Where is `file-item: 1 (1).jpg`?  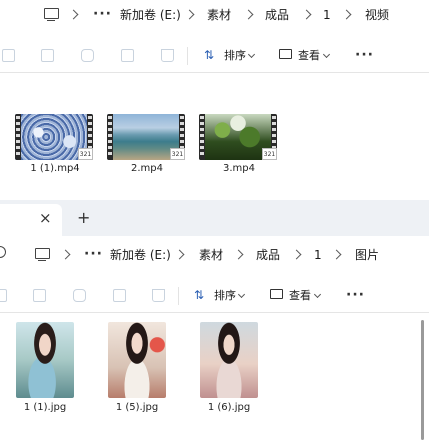 file-item: 1 (1).jpg is located at coordinates (45, 368).